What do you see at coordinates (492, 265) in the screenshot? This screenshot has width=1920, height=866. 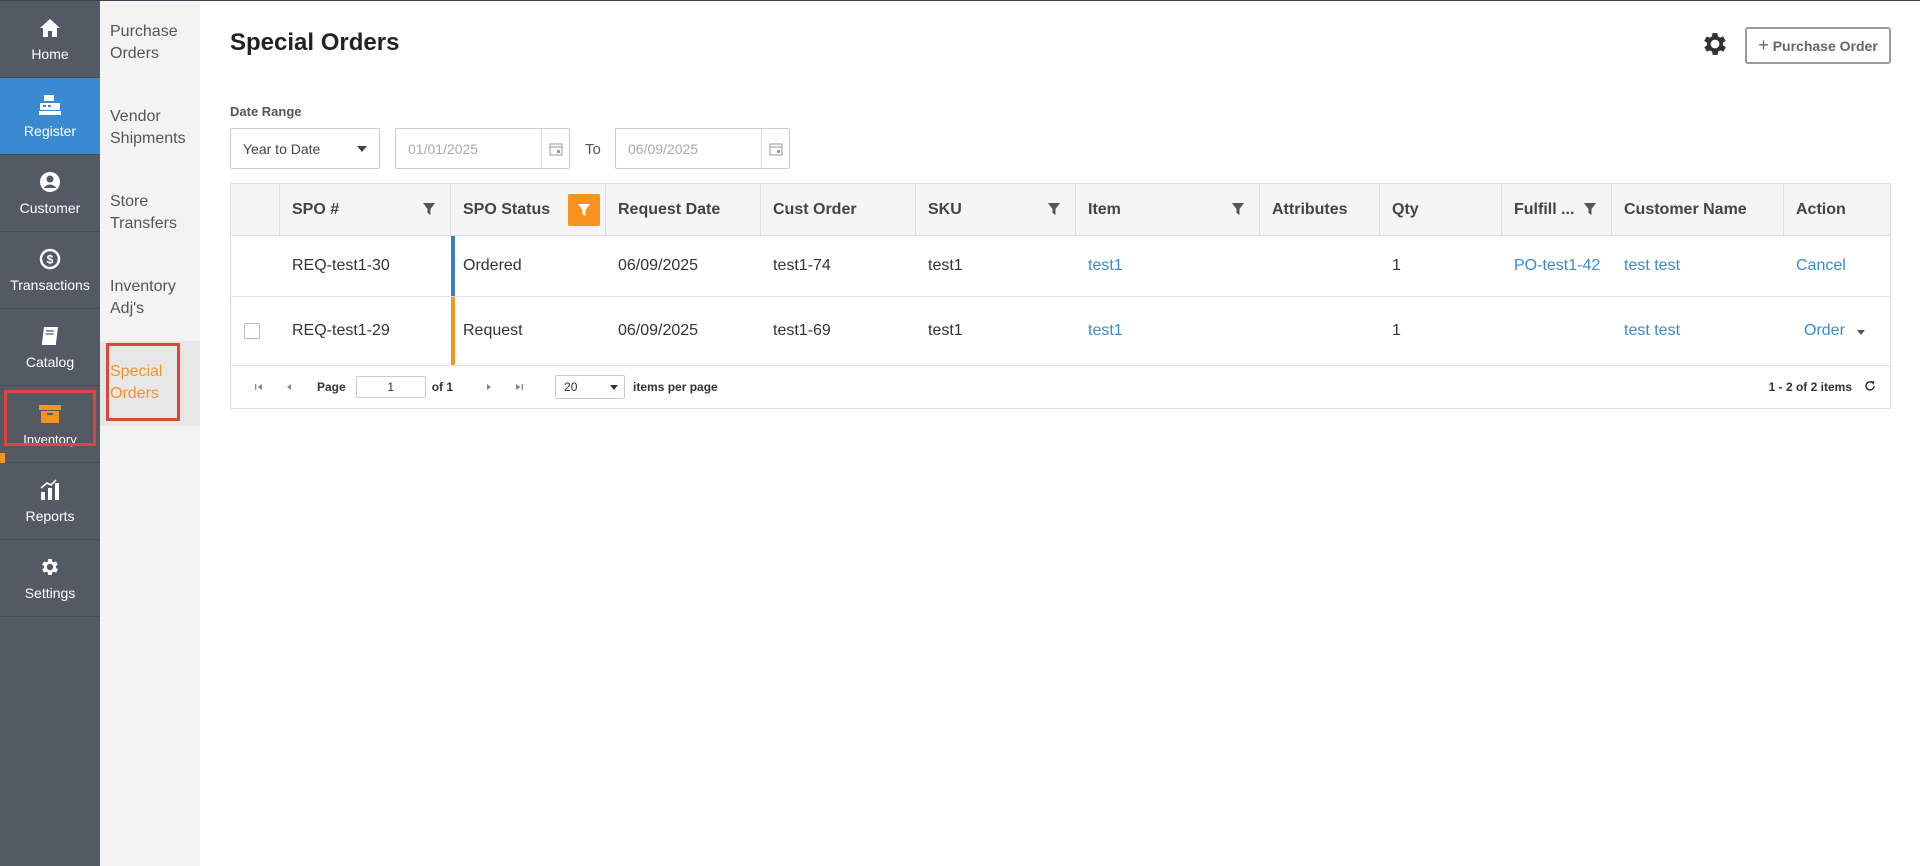 I see `status-text: Ordered` at bounding box center [492, 265].